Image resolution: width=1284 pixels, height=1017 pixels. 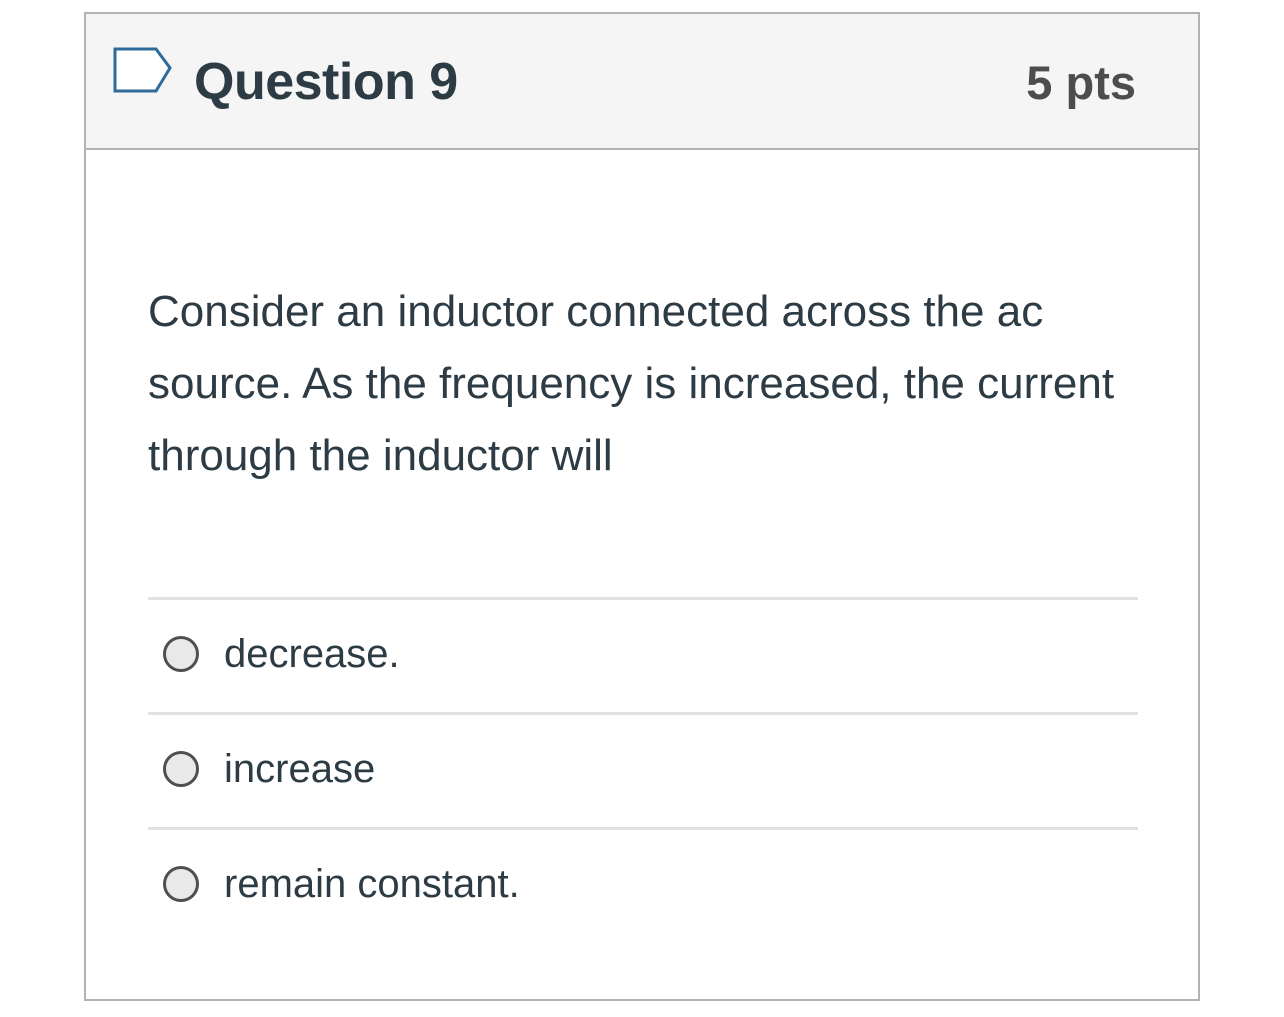 I want to click on answer-label: decrease., so click(x=312, y=654).